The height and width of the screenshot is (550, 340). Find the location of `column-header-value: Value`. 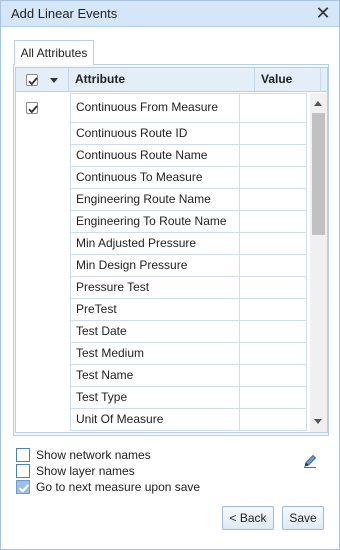

column-header-value: Value is located at coordinates (287, 80).